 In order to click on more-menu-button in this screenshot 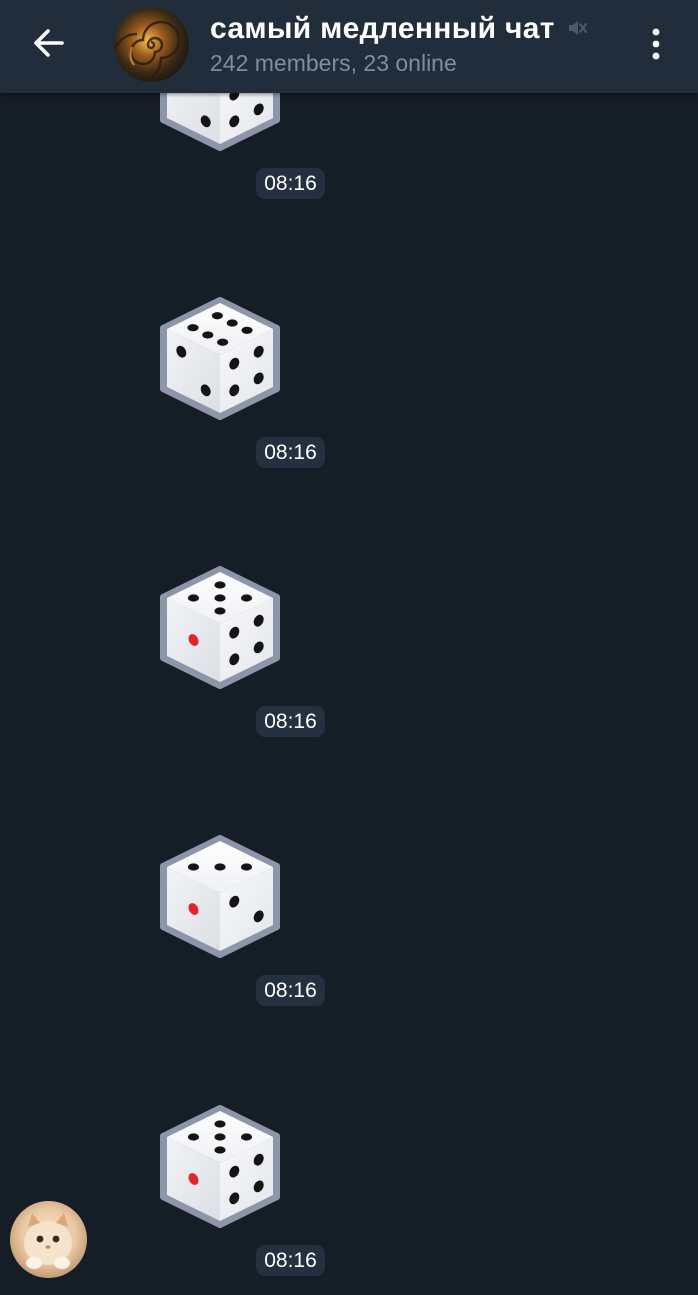, I will do `click(656, 44)`.